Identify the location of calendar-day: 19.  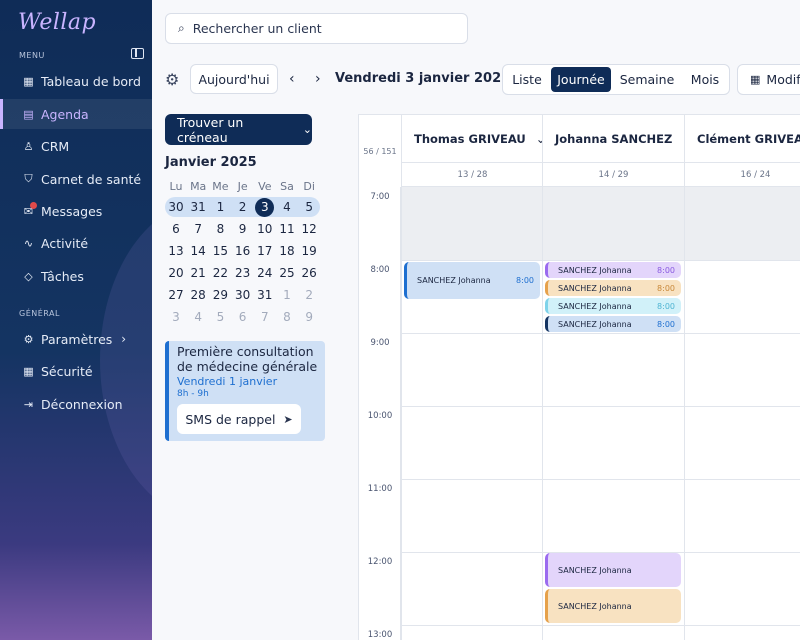
(309, 251).